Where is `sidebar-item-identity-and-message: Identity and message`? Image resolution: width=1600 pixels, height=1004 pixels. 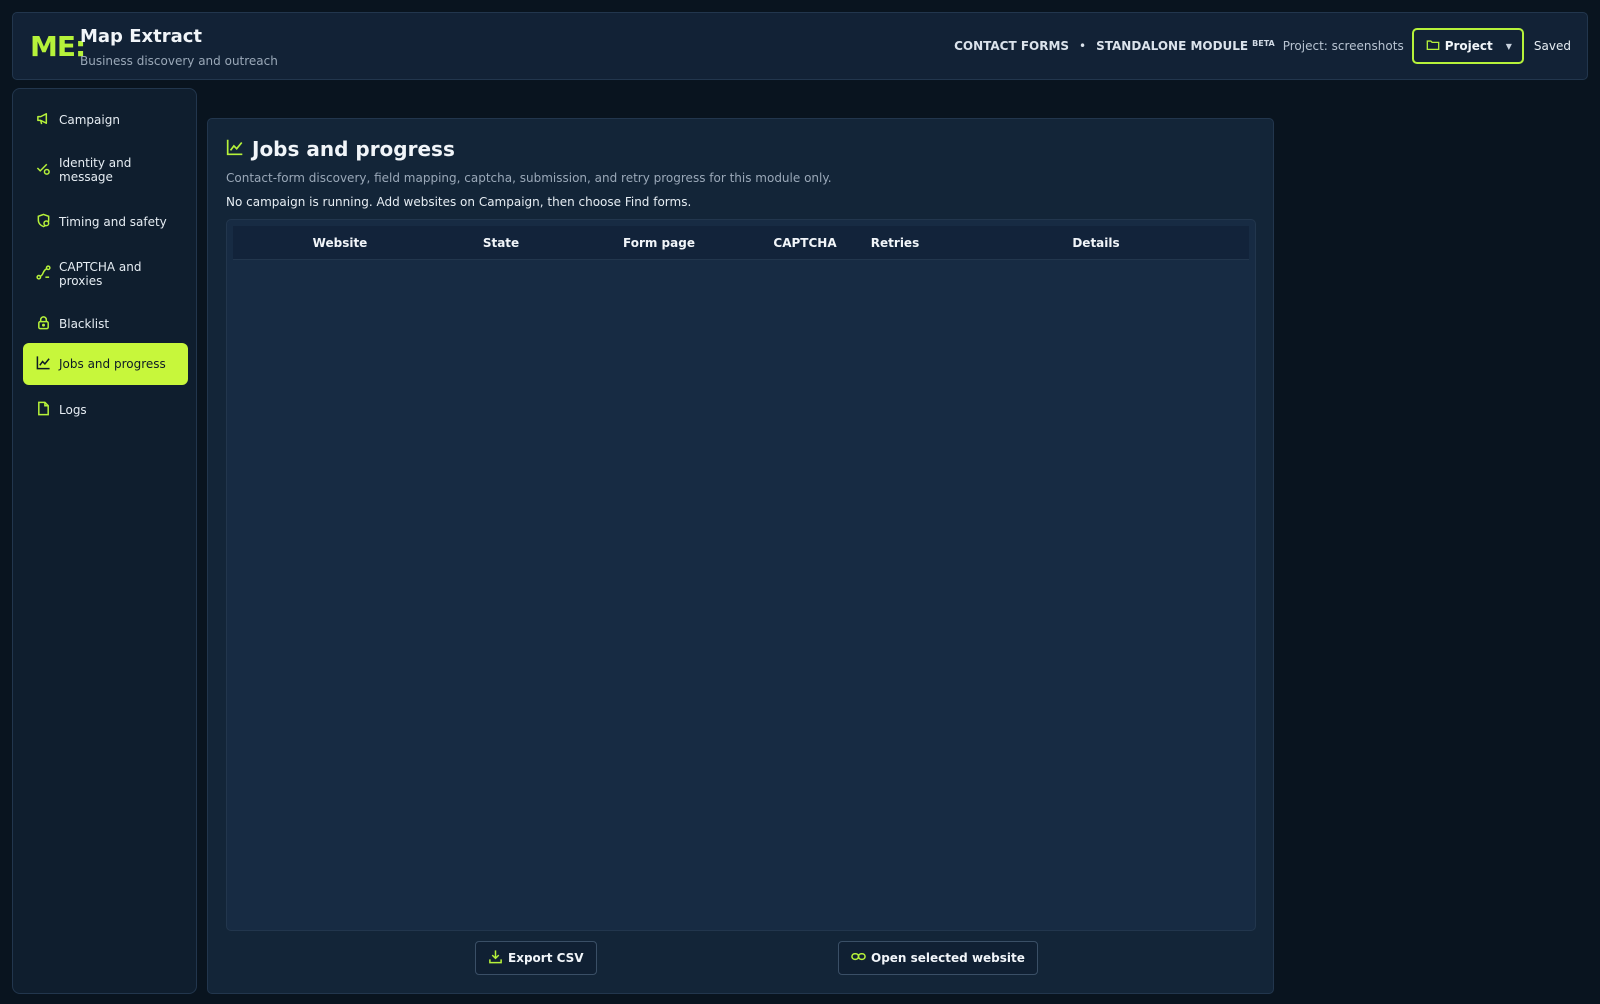 sidebar-item-identity-and-message: Identity and message is located at coordinates (105, 170).